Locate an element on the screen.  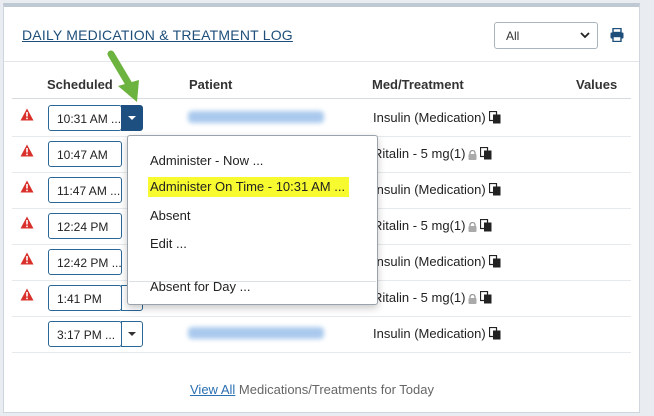
filter-value: All is located at coordinates (513, 36).